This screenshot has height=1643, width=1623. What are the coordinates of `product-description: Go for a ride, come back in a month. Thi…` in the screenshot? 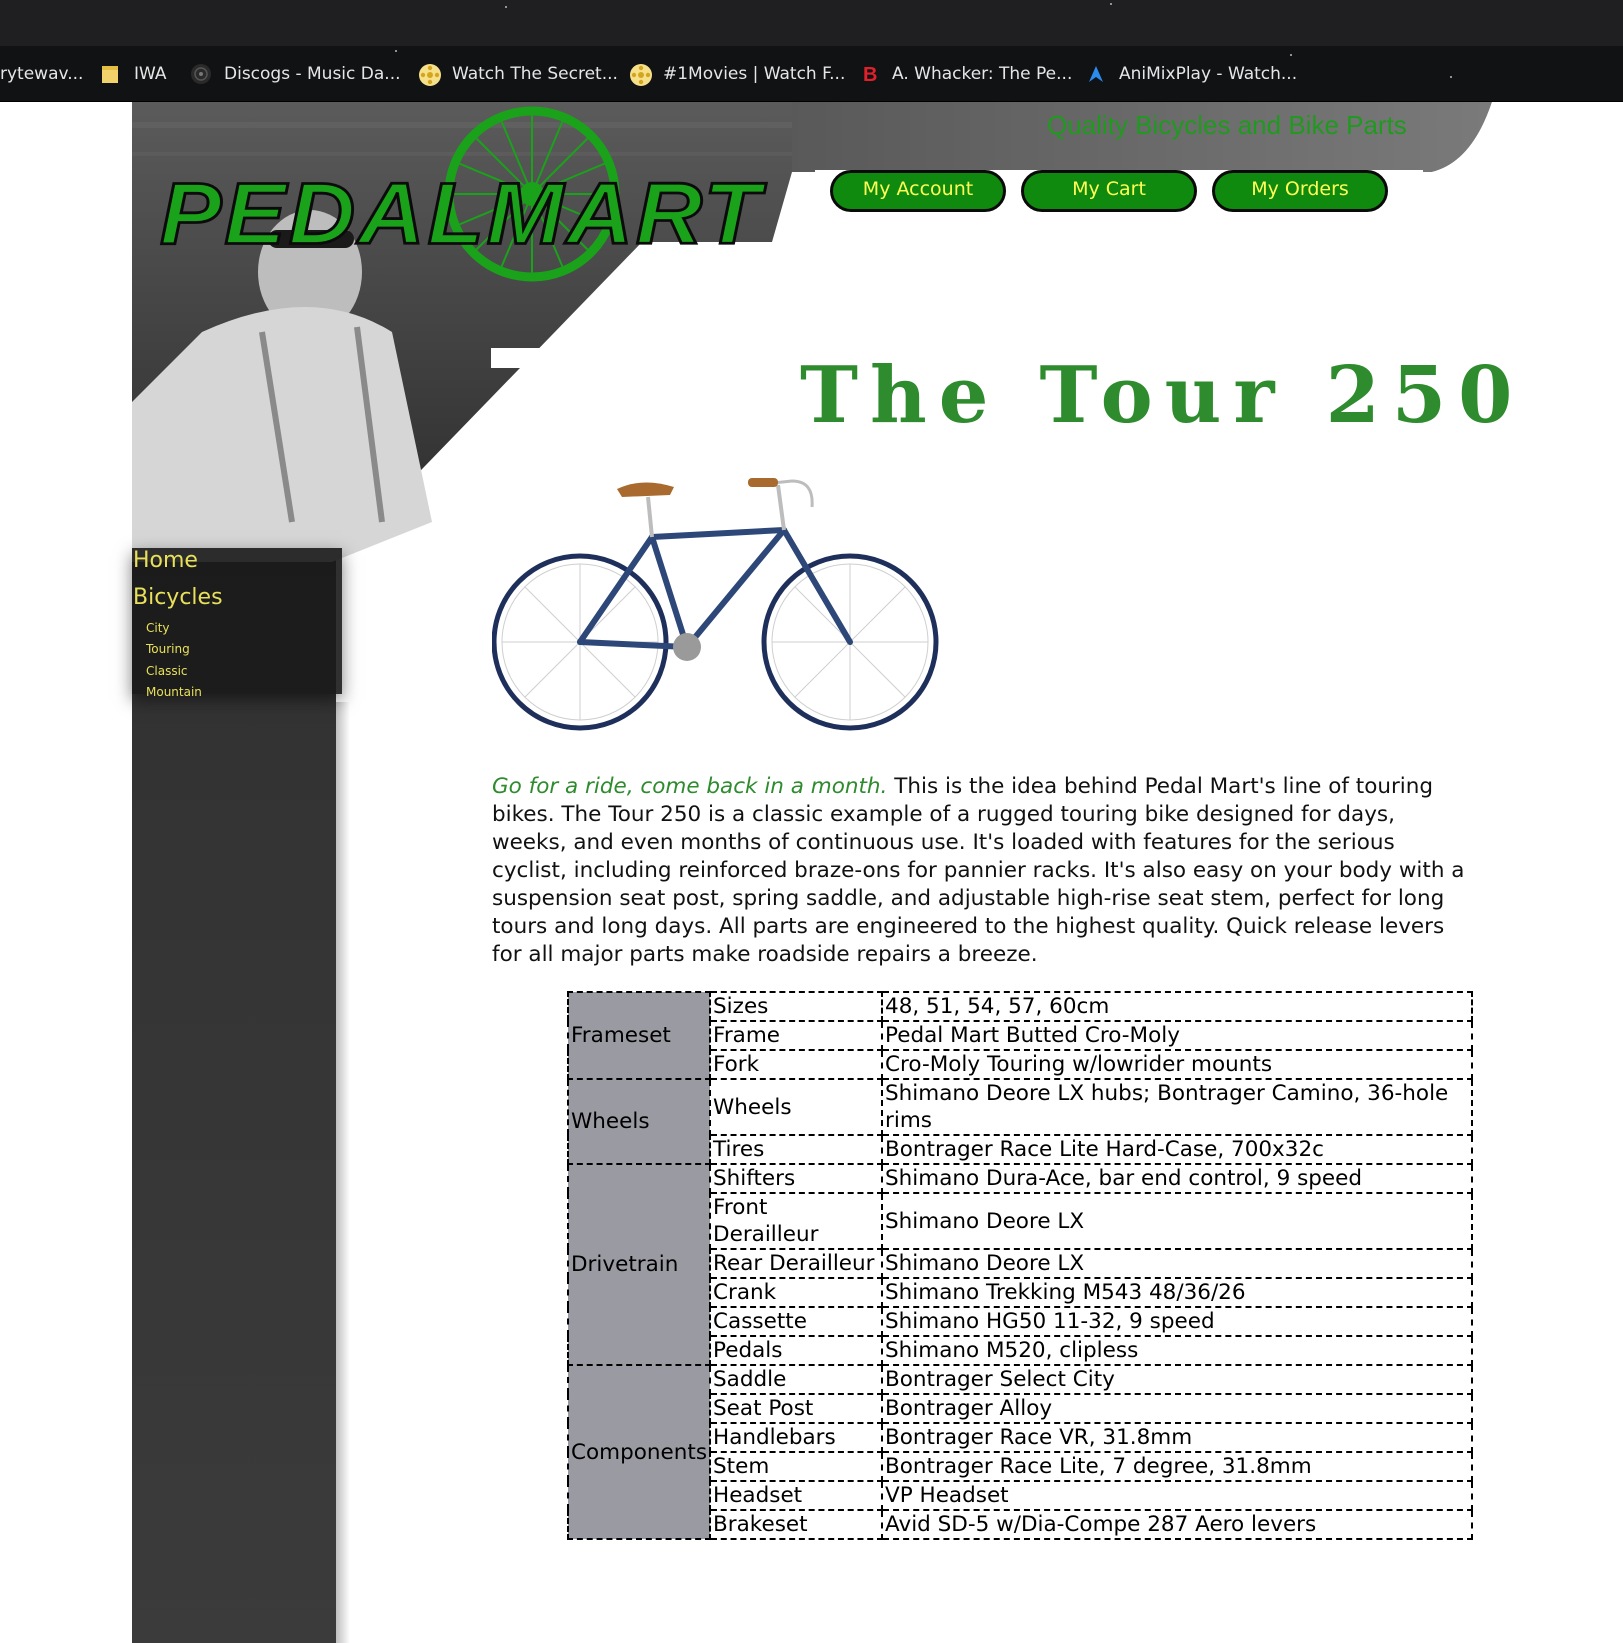 It's located at (982, 871).